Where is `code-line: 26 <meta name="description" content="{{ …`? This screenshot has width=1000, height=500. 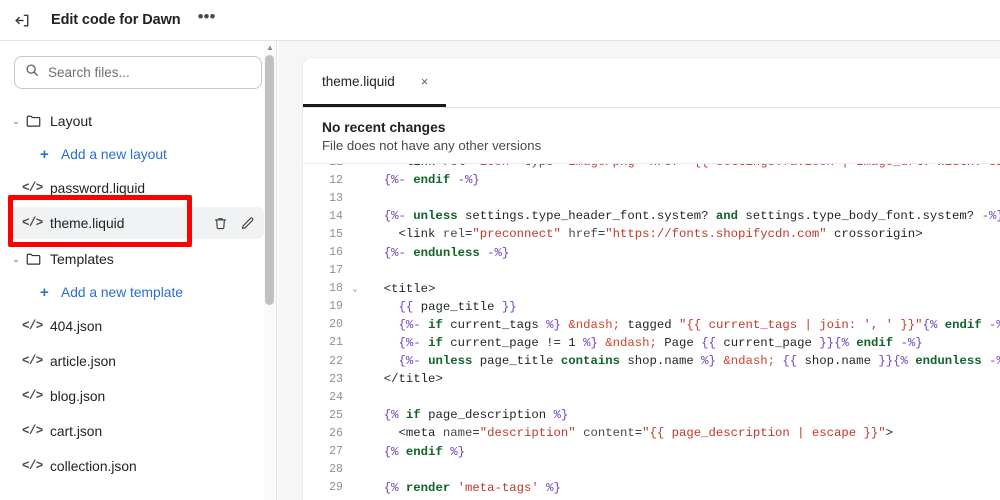 code-line: 26 <meta name="description" content="{{ … is located at coordinates (651, 433).